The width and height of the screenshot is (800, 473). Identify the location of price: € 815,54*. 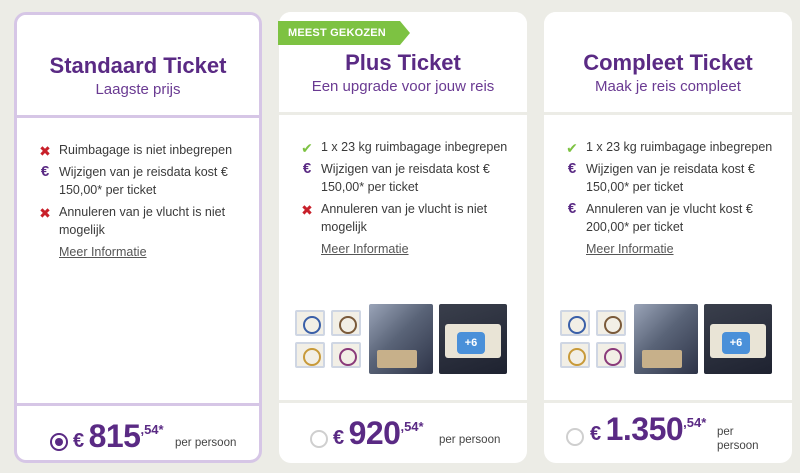
(118, 436).